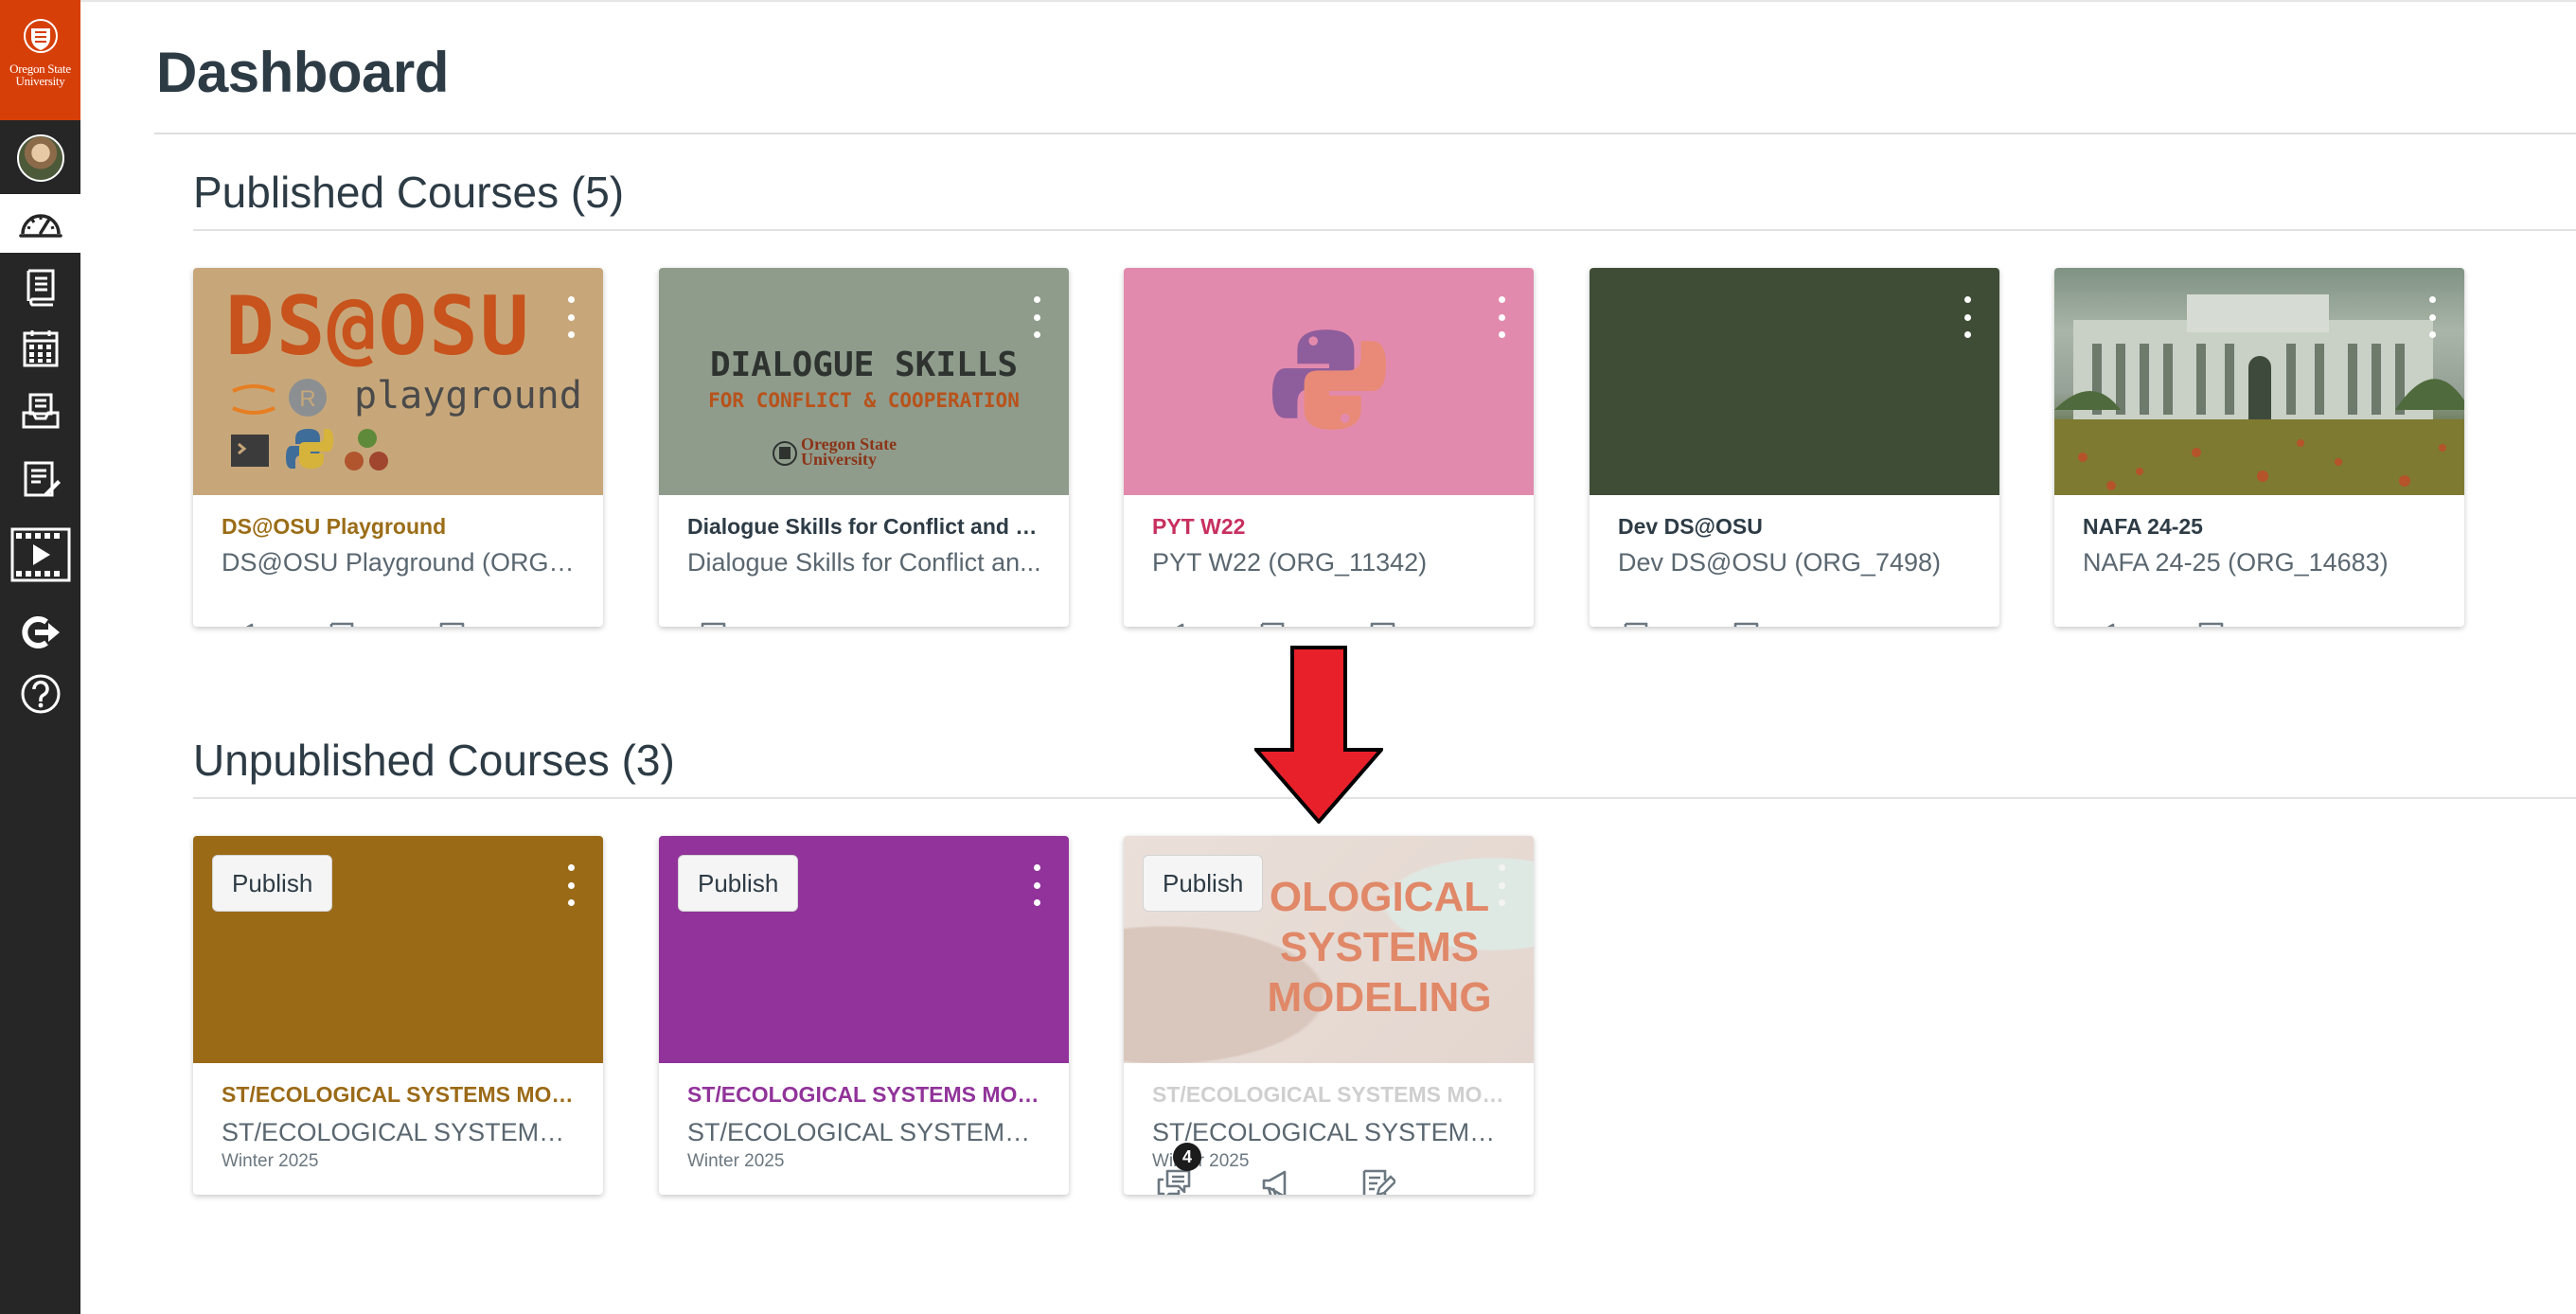  I want to click on hero-line-2: SYSTEMS, so click(1380, 947).